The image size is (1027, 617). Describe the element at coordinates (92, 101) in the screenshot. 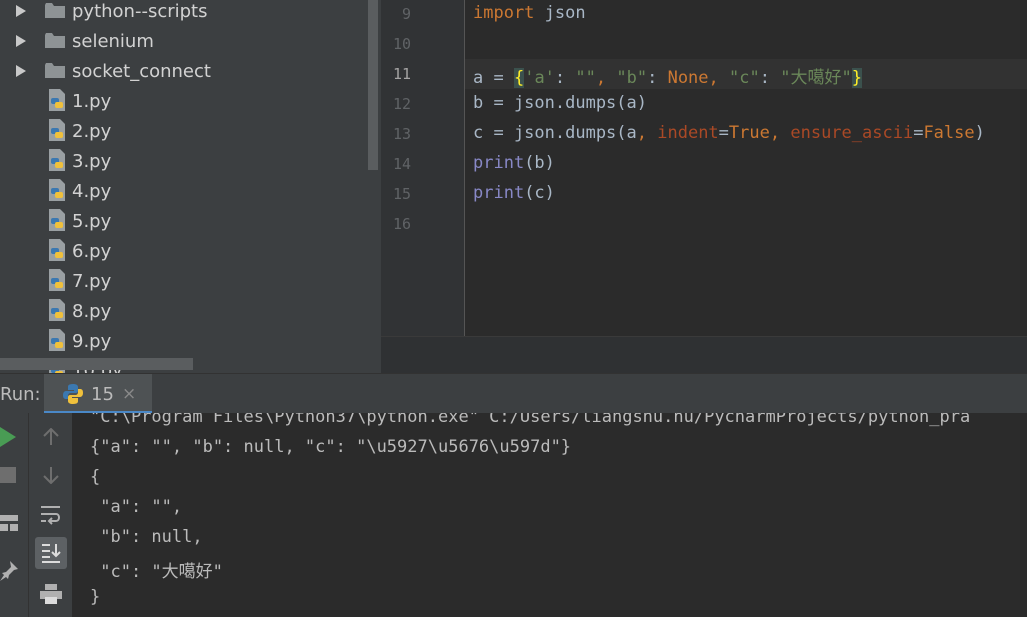

I see `tree-item-label: 1.py` at that location.